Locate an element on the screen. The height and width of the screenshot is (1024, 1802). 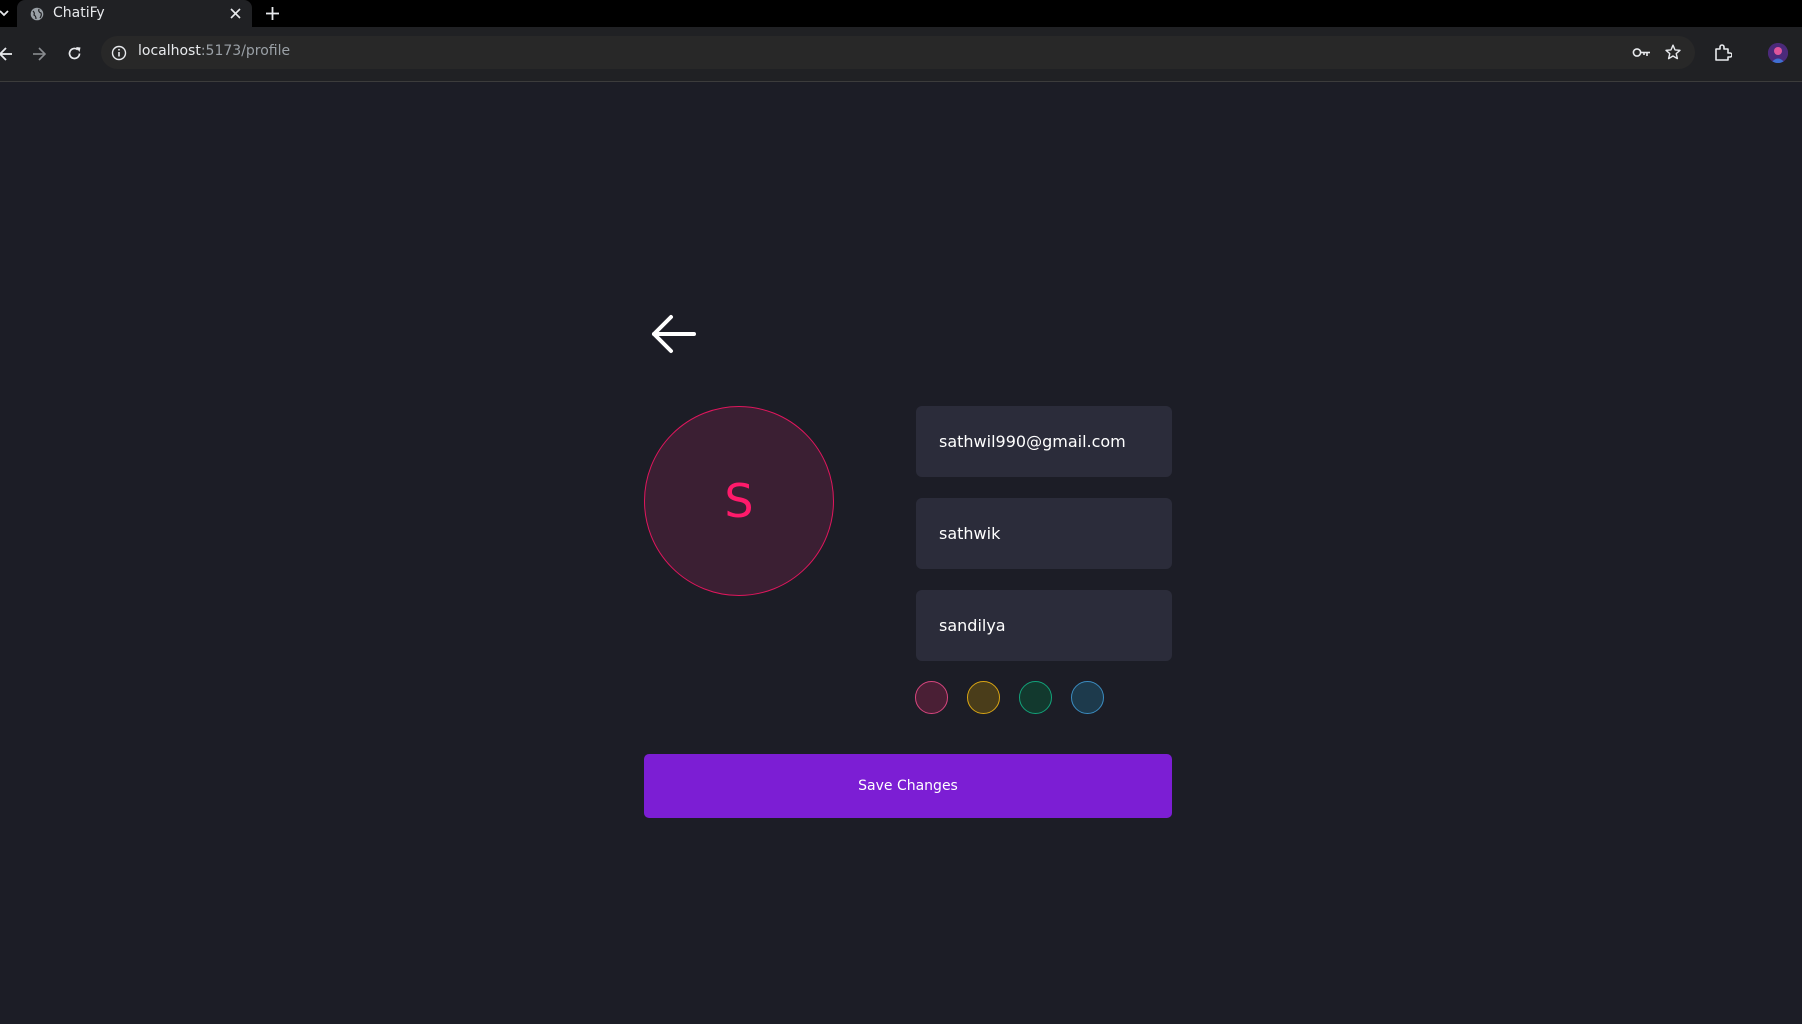
url-text: localhost:5173/profile is located at coordinates (214, 51).